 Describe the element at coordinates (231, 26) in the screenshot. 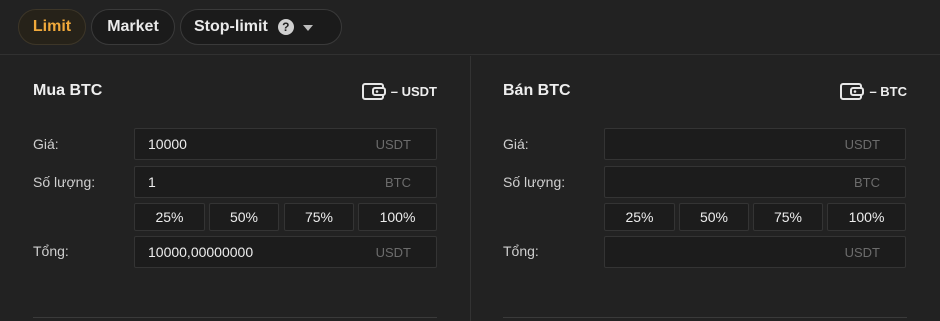

I see `tab-stop-limit-label: Stop-limit` at that location.